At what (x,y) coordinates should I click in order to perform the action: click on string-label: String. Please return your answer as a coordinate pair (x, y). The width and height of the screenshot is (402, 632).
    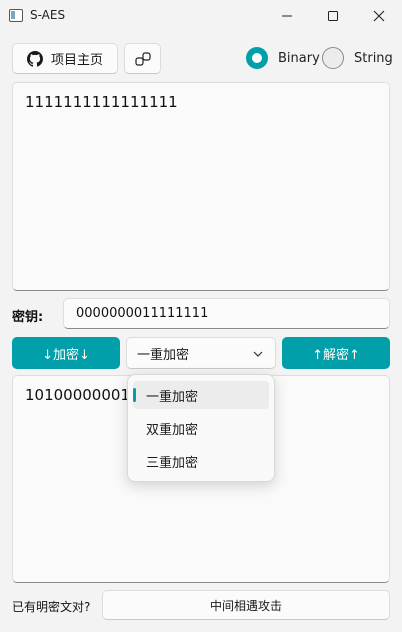
    Looking at the image, I should click on (373, 58).